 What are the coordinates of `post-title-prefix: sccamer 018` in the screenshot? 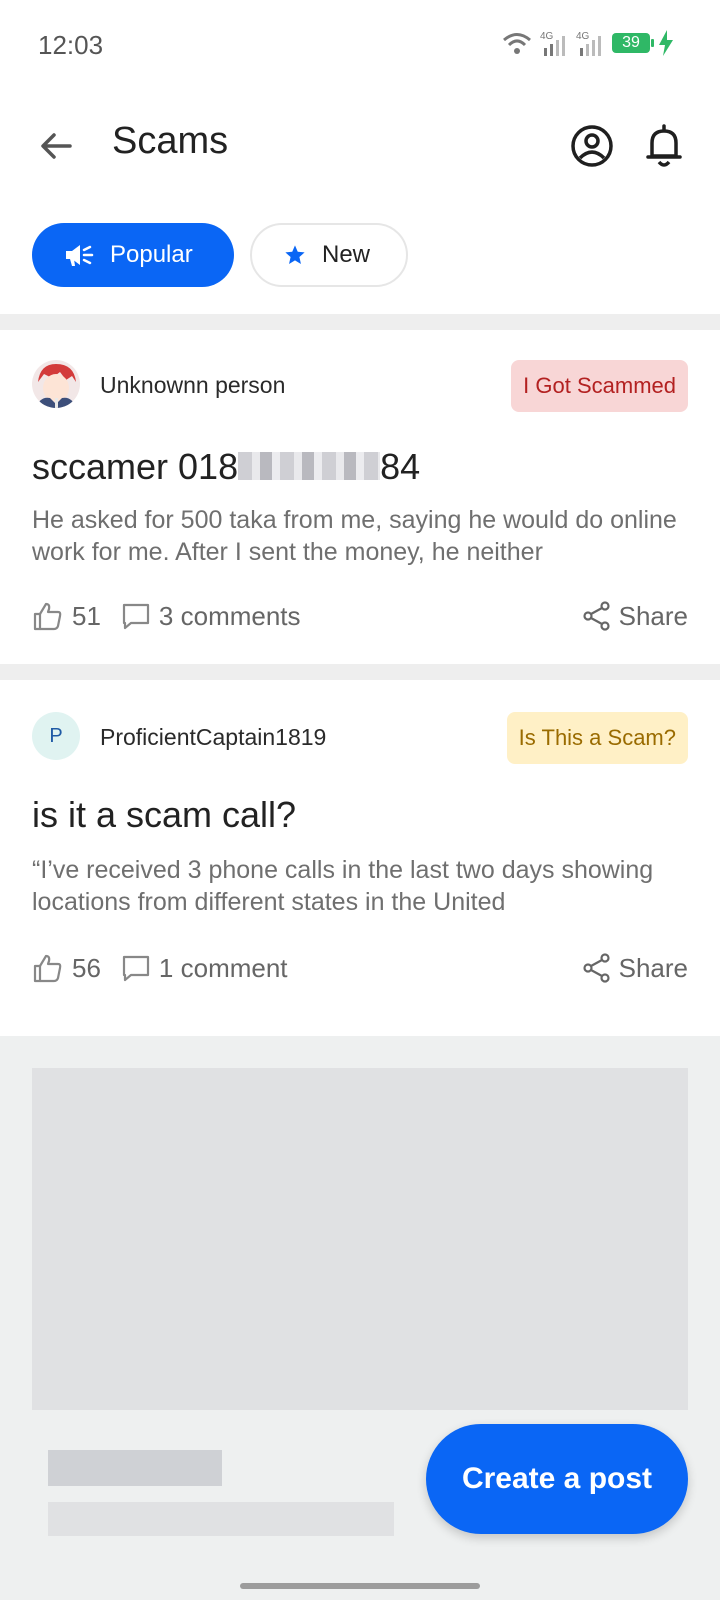 It's located at (135, 466).